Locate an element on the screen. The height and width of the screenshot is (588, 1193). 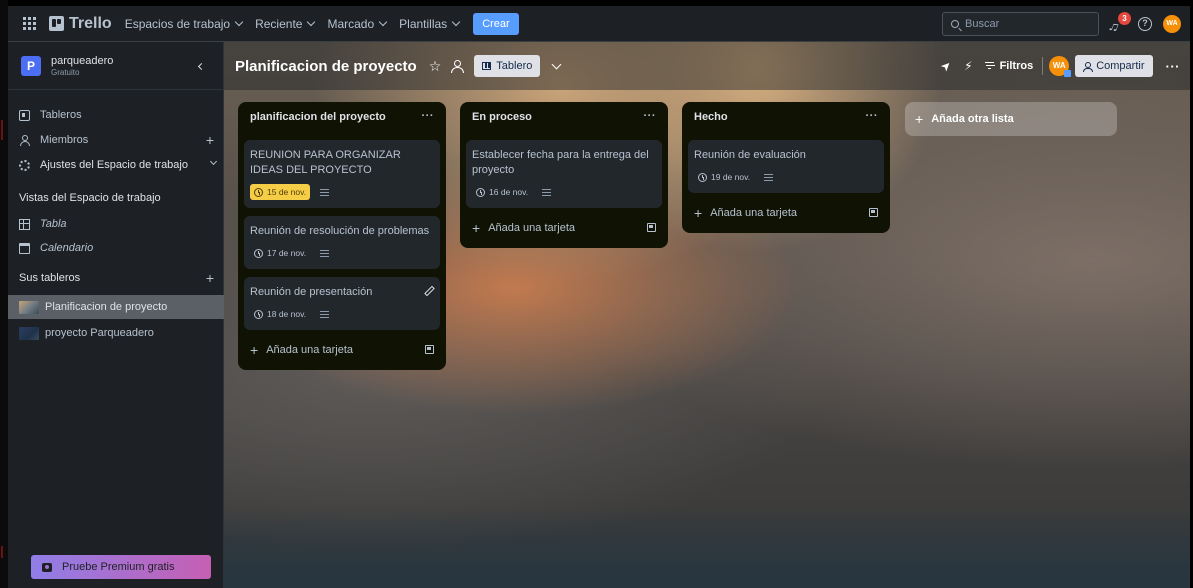
due-date-badge: 16 de nov. is located at coordinates (502, 192).